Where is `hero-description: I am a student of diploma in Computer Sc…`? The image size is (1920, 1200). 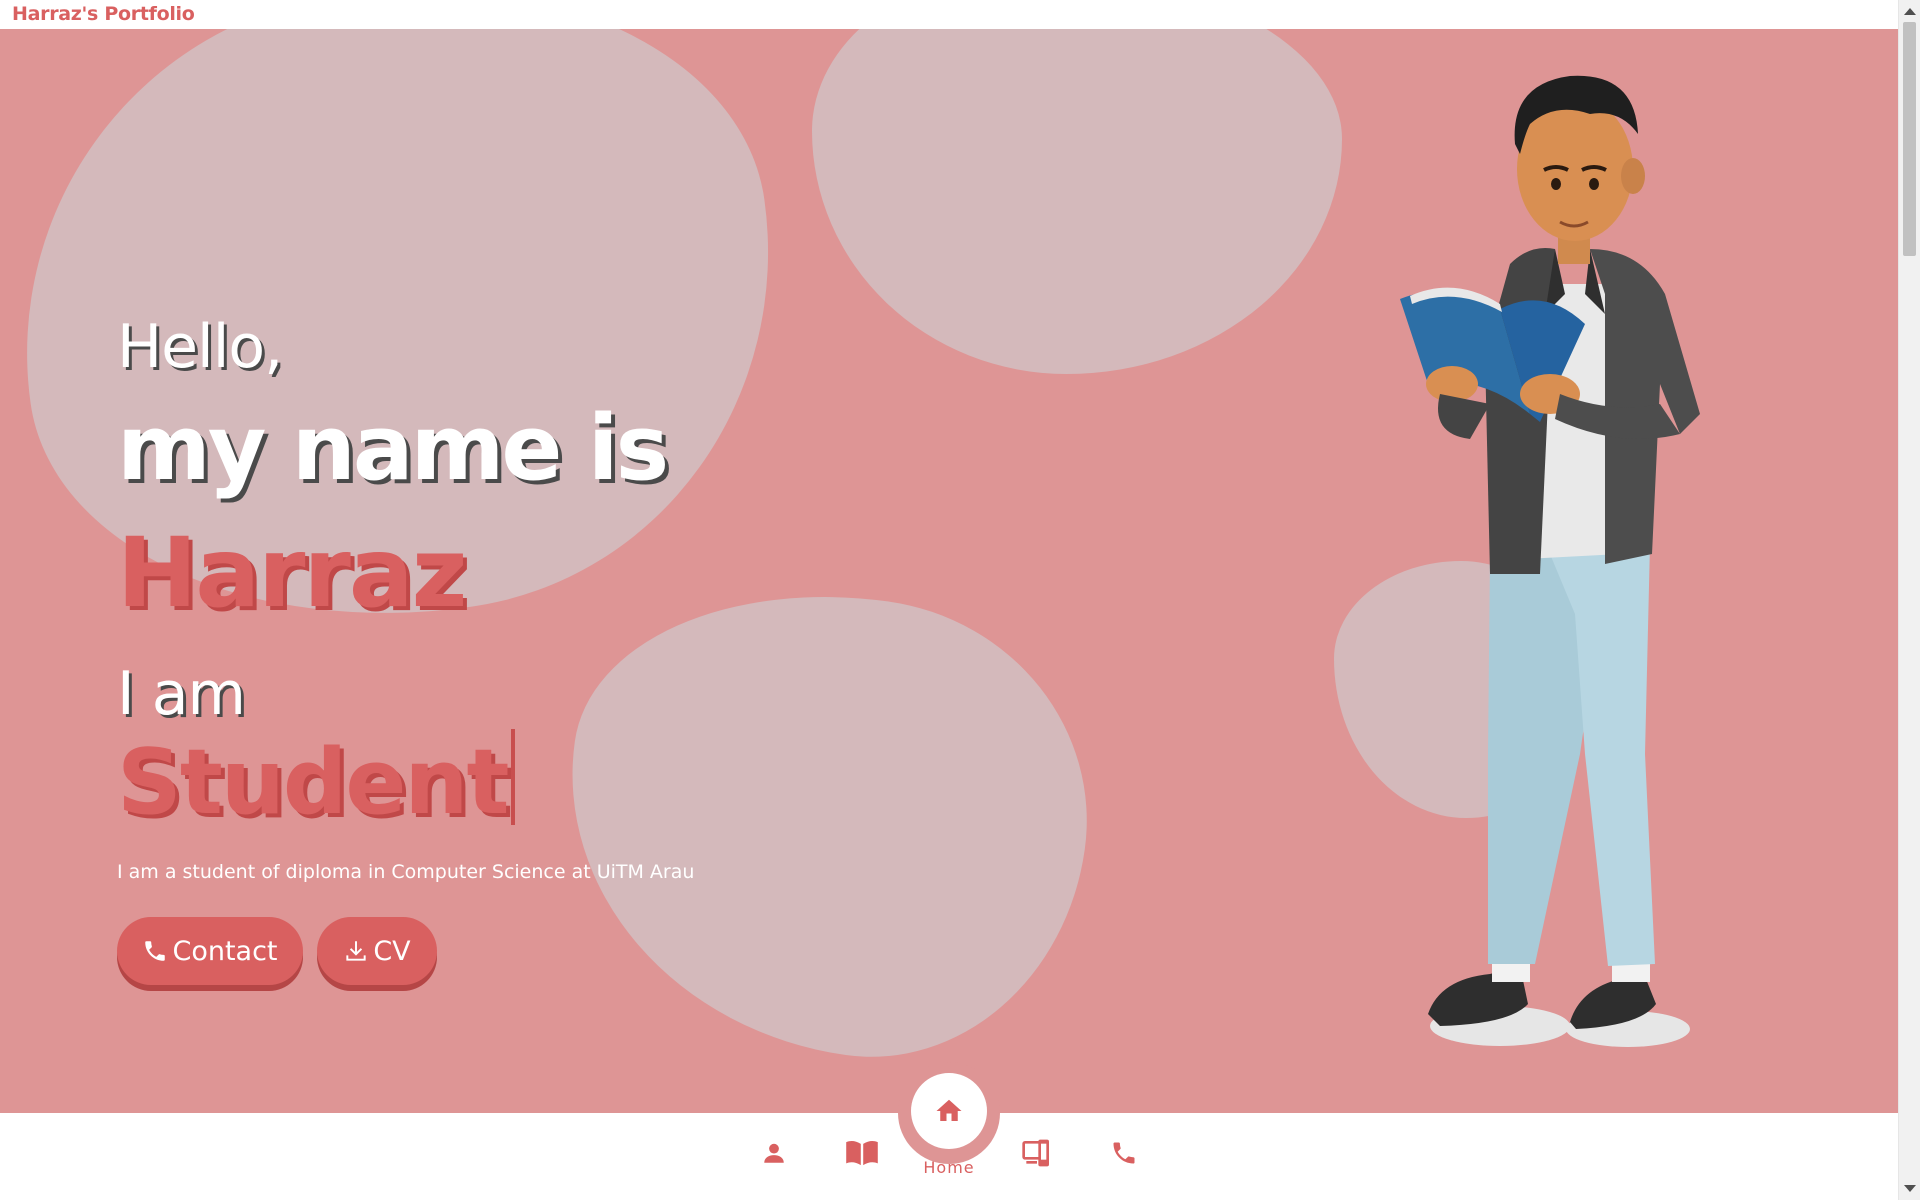
hero-description: I am a student of diploma in Computer Sc… is located at coordinates (406, 872).